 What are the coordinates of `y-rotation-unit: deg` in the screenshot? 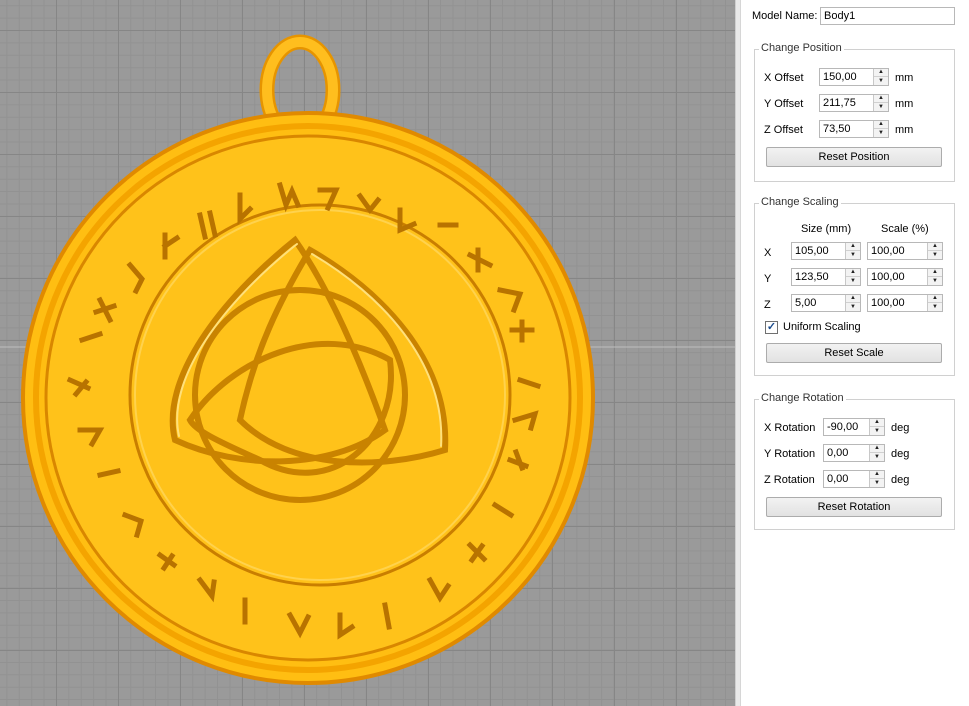 It's located at (900, 454).